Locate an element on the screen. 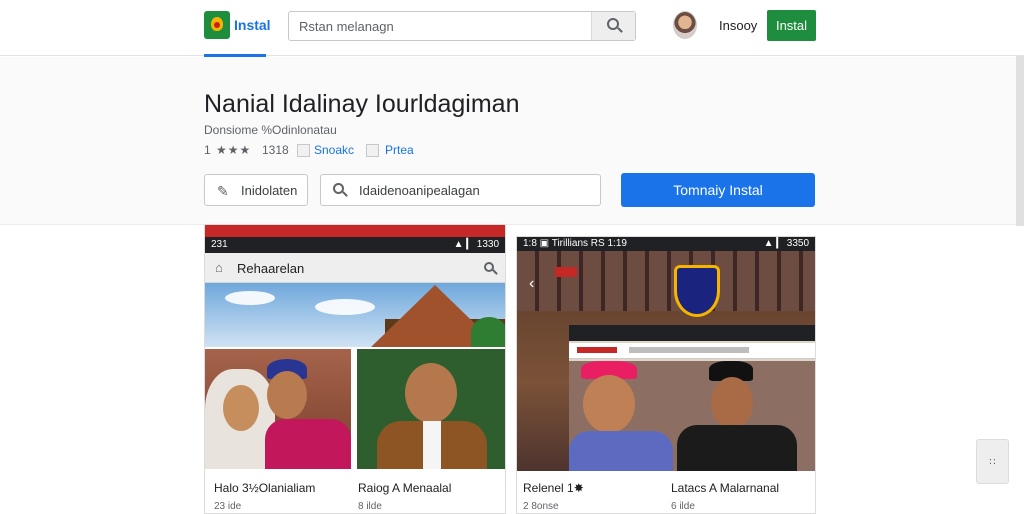 This screenshot has width=1024, height=514. item-caption: Latacs A Malarnanal is located at coordinates (725, 488).